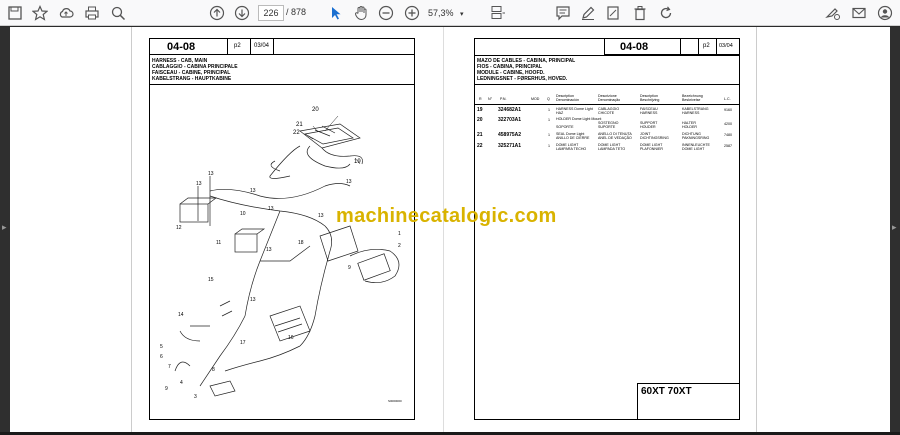 The image size is (900, 435). What do you see at coordinates (211, 174) in the screenshot?
I see `callout-13e: 13` at bounding box center [211, 174].